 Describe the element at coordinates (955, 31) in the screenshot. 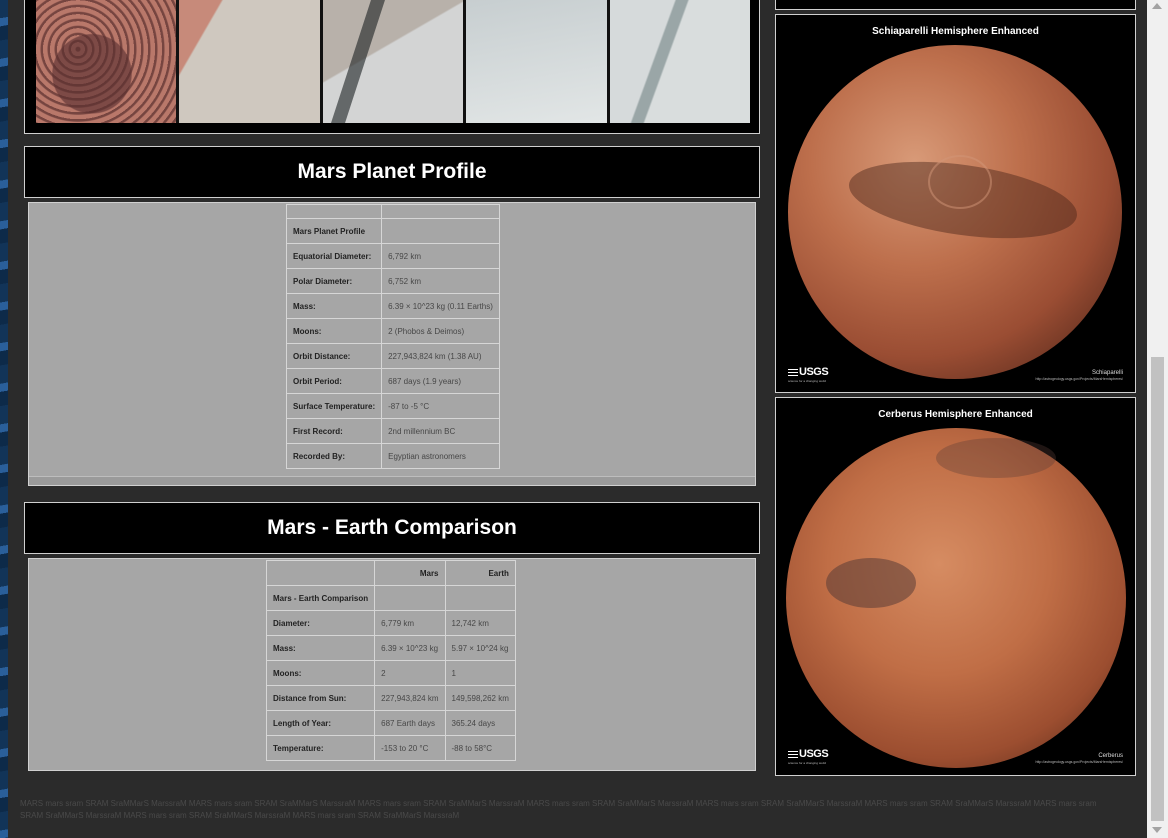

I see `hemisphere-title: Schiaparelli Hemisphere Enhanced` at that location.